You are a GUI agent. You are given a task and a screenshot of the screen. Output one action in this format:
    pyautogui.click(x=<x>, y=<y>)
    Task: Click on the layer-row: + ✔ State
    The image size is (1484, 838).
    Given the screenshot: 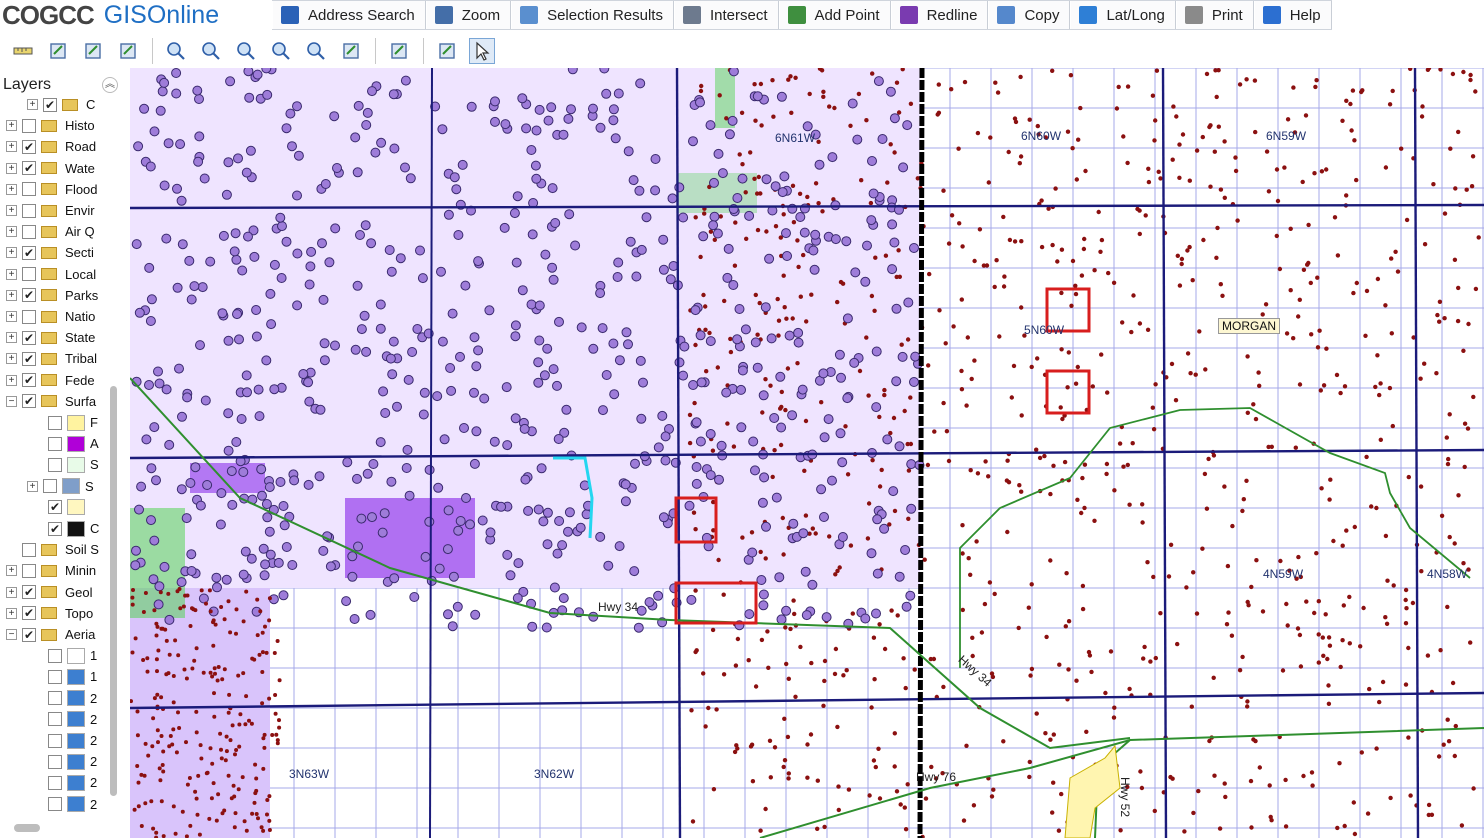 What is the action you would take?
    pyautogui.click(x=50, y=337)
    